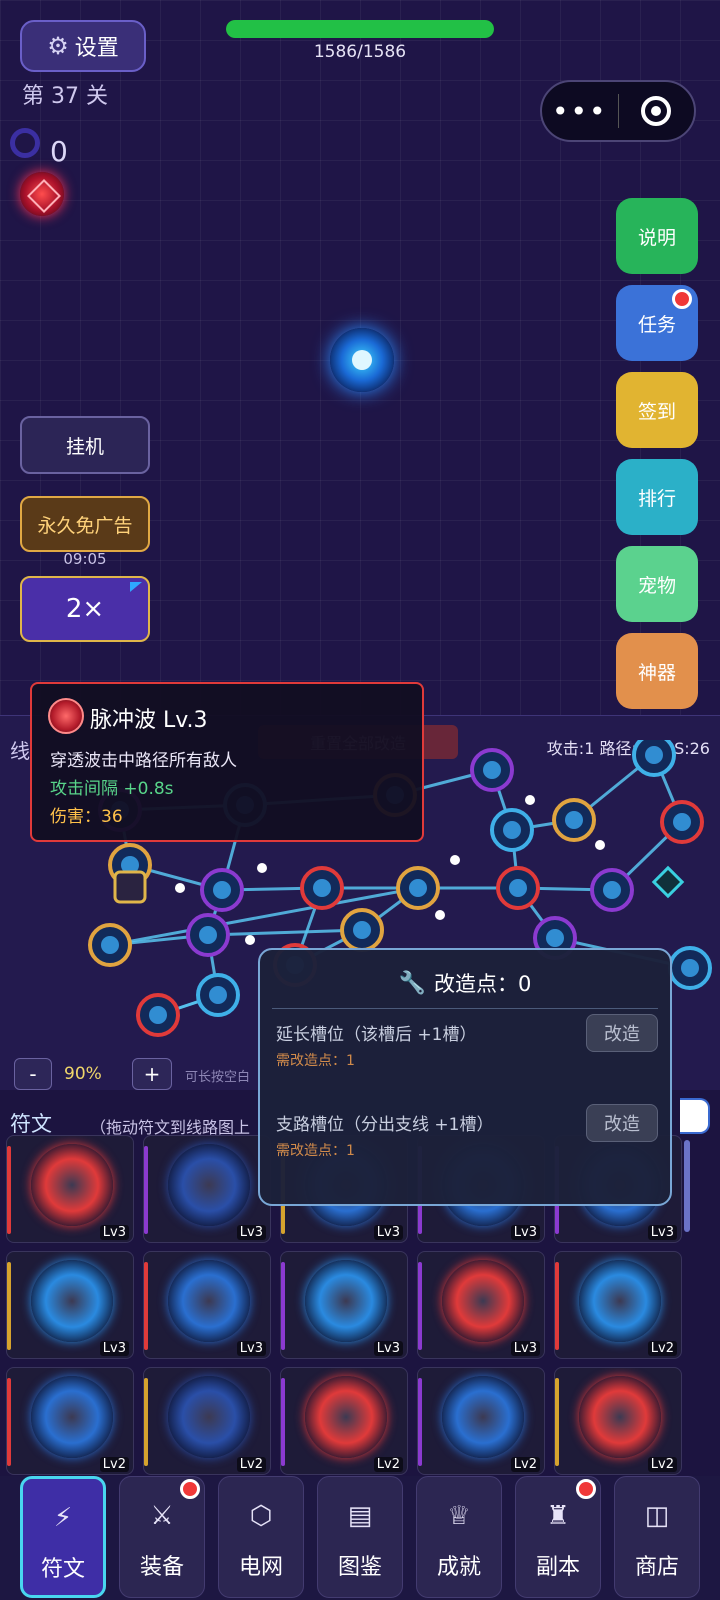  Describe the element at coordinates (261, 1537) in the screenshot. I see `nav-tab-hexagon: ⬡ 电网` at that location.